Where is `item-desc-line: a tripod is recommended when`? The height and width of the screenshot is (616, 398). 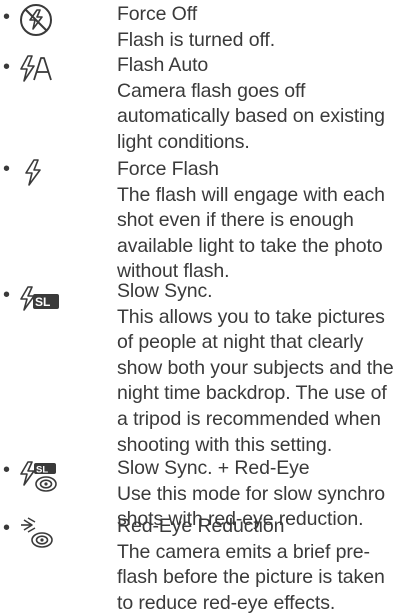 item-desc-line: a tripod is recommended when is located at coordinates (249, 418).